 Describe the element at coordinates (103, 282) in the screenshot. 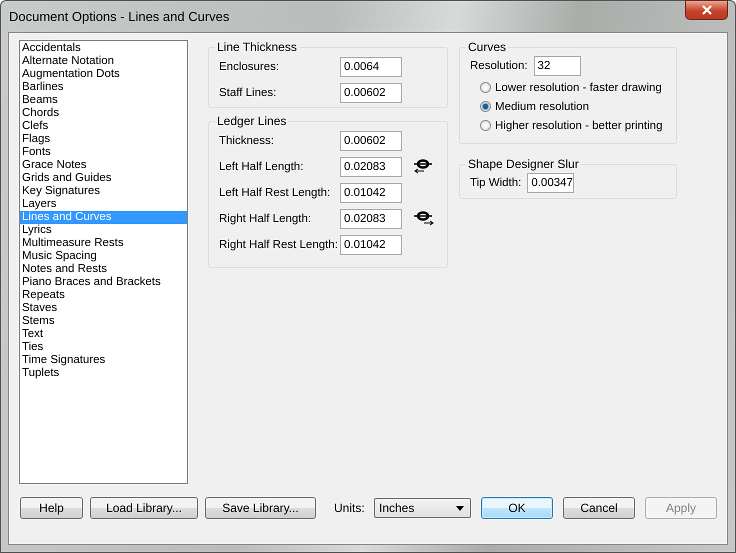

I see `category-item: Piano Braces and Brackets` at that location.